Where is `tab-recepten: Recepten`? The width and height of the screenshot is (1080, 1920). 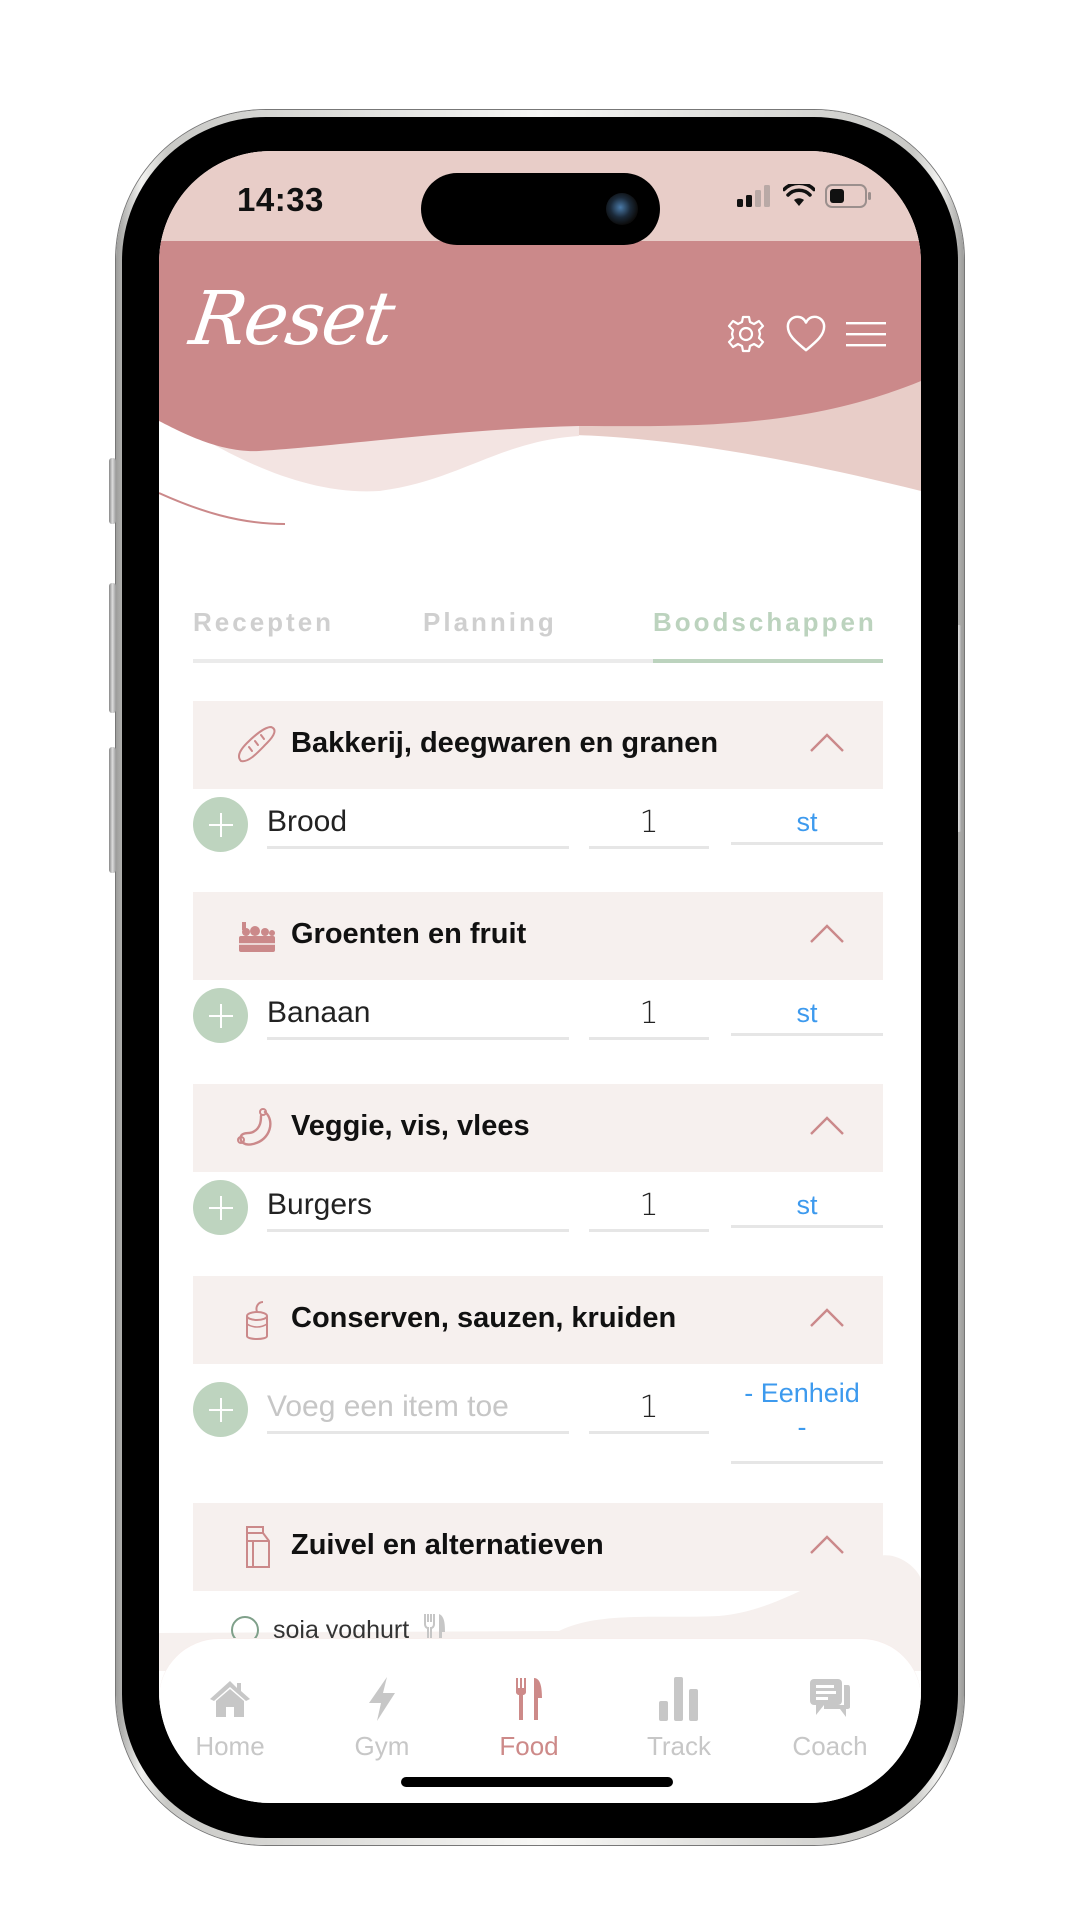 tab-recepten: Recepten is located at coordinates (263, 622).